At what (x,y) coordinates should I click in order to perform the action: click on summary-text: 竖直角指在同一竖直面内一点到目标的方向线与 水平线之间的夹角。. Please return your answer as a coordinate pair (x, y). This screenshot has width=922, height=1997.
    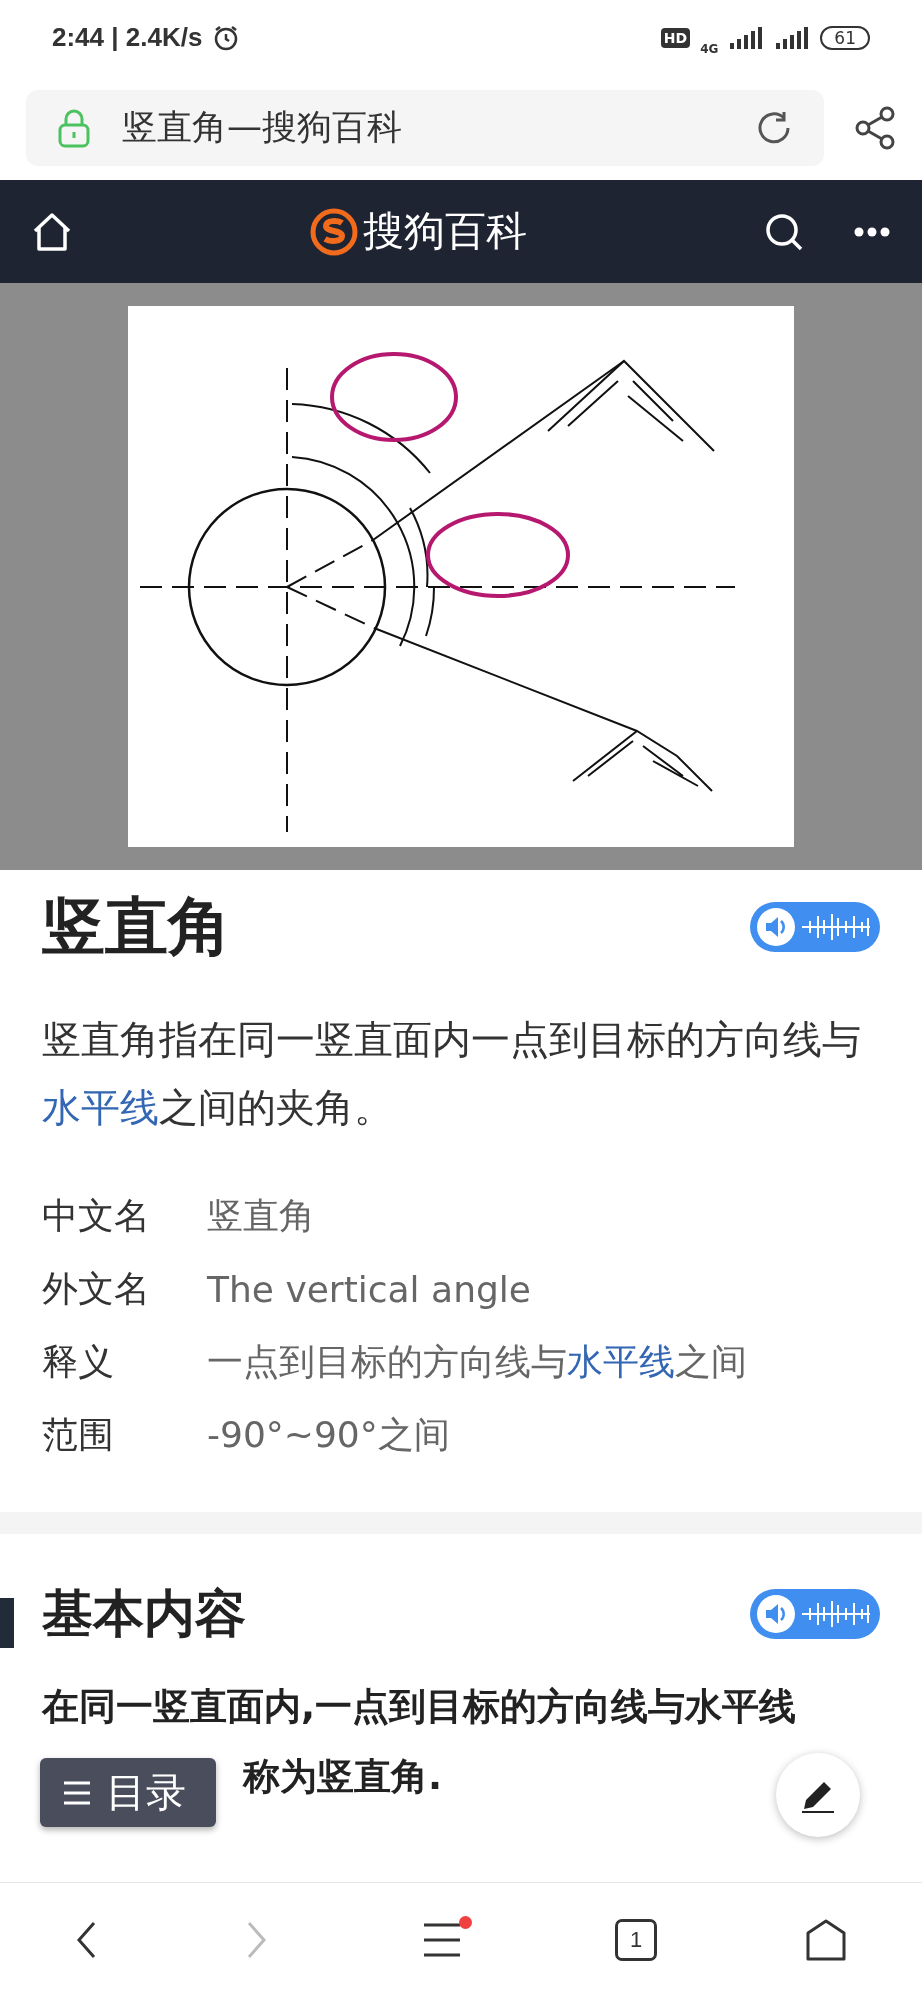
    Looking at the image, I should click on (452, 1074).